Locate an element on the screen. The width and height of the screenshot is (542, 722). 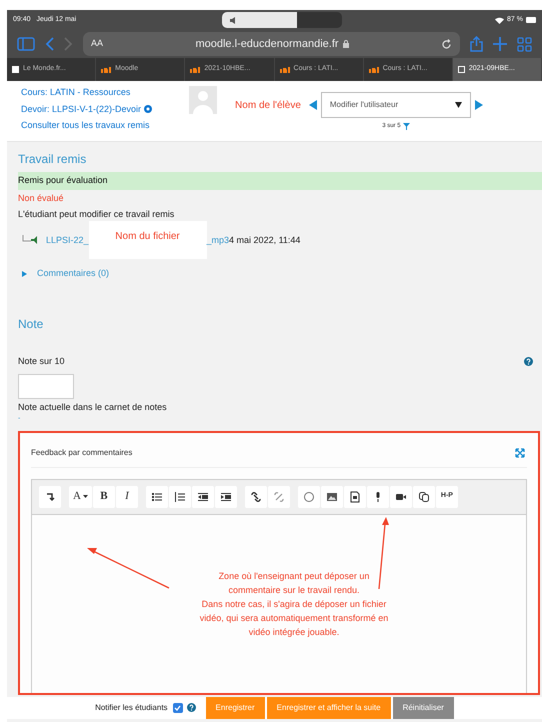
breadcrumb-link: Cours: LATIN - Ressources is located at coordinates (75, 93).